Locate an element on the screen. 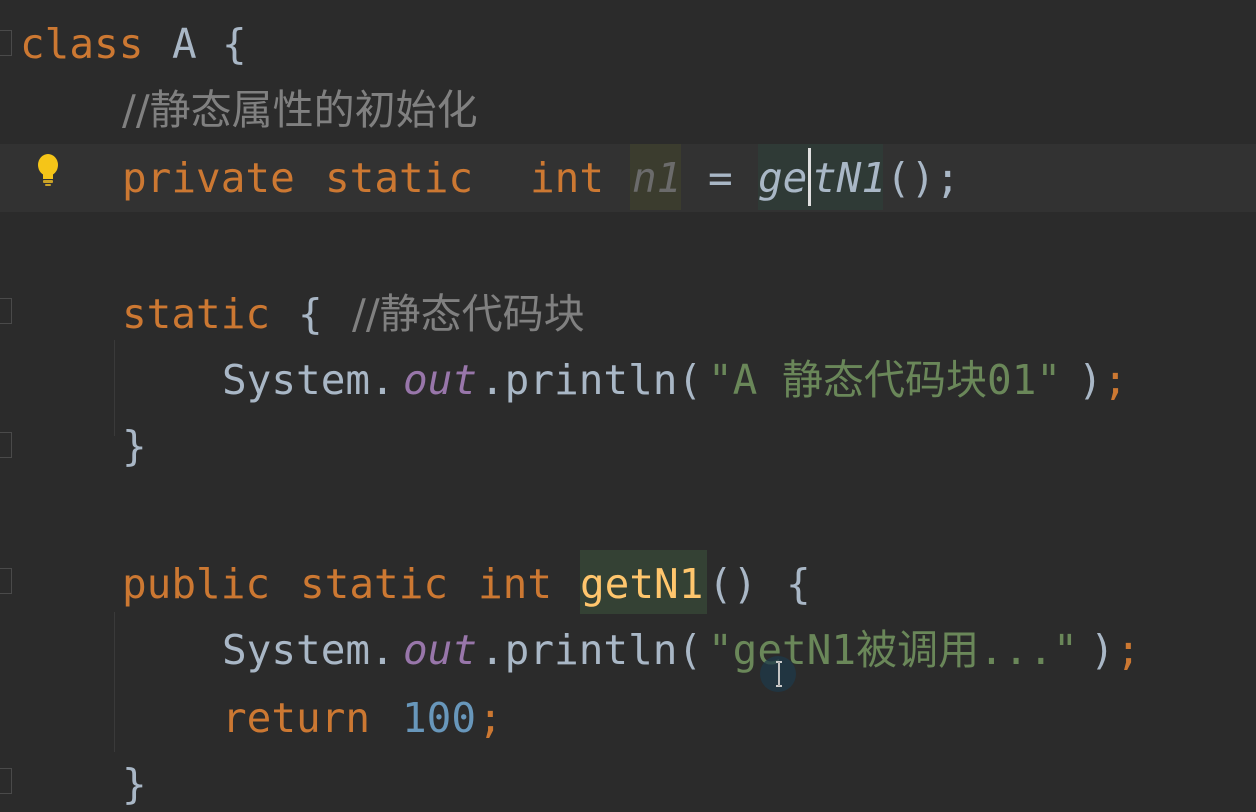 The width and height of the screenshot is (1256, 812). code-line: class A { is located at coordinates (628, 44).